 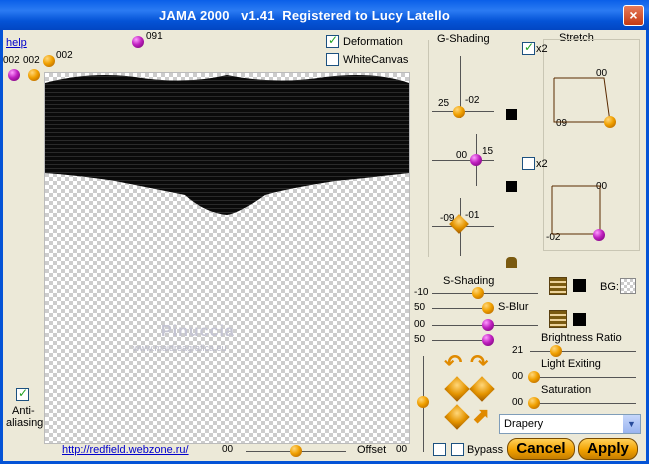 What do you see at coordinates (628, 286) in the screenshot?
I see `bg-transparent-swatch` at bounding box center [628, 286].